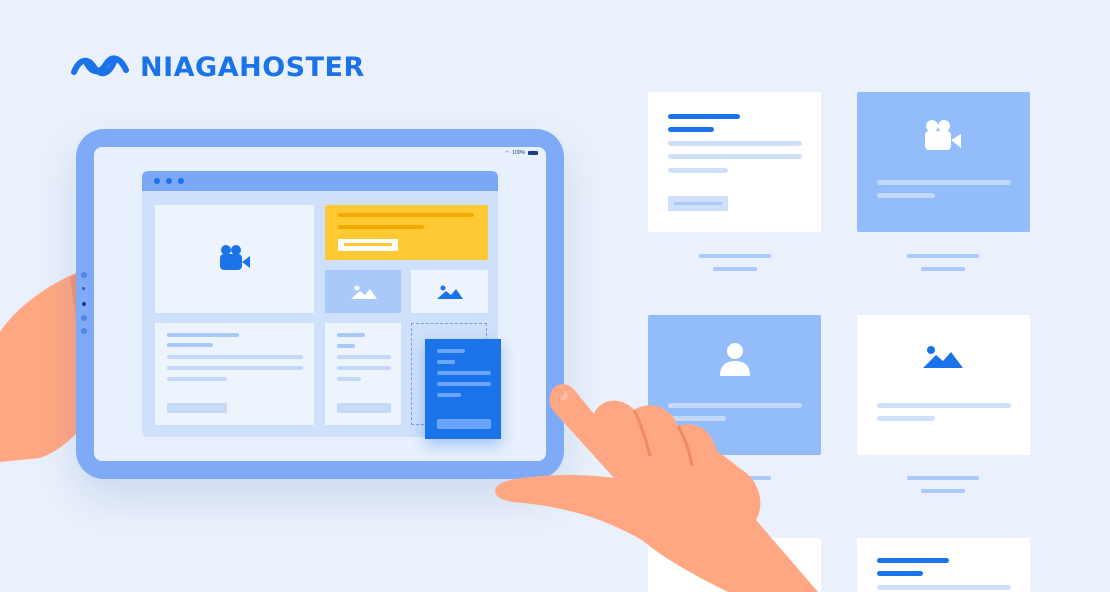 The width and height of the screenshot is (1110, 592). Describe the element at coordinates (406, 232) in the screenshot. I see `highlight-card` at that location.